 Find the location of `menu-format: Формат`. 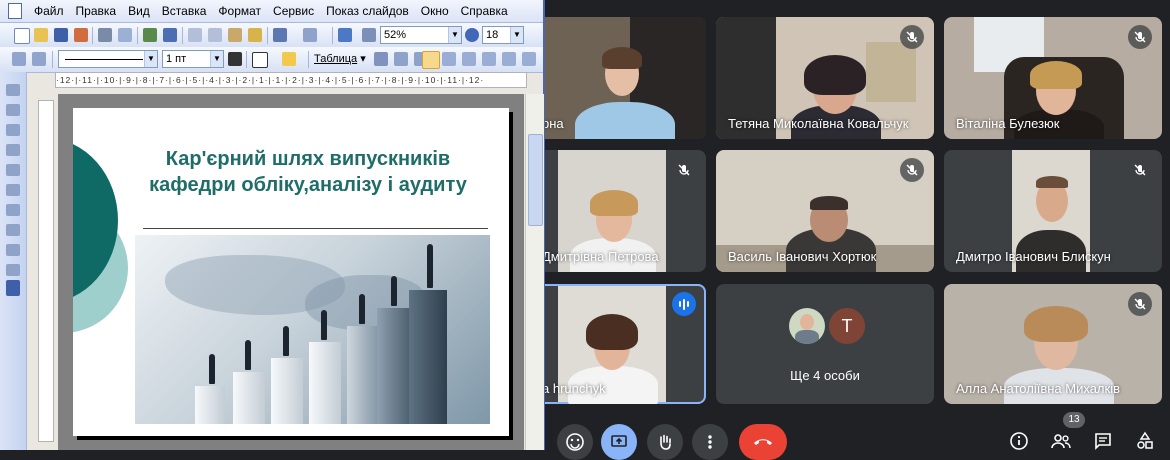

menu-format: Формат is located at coordinates (239, 11).